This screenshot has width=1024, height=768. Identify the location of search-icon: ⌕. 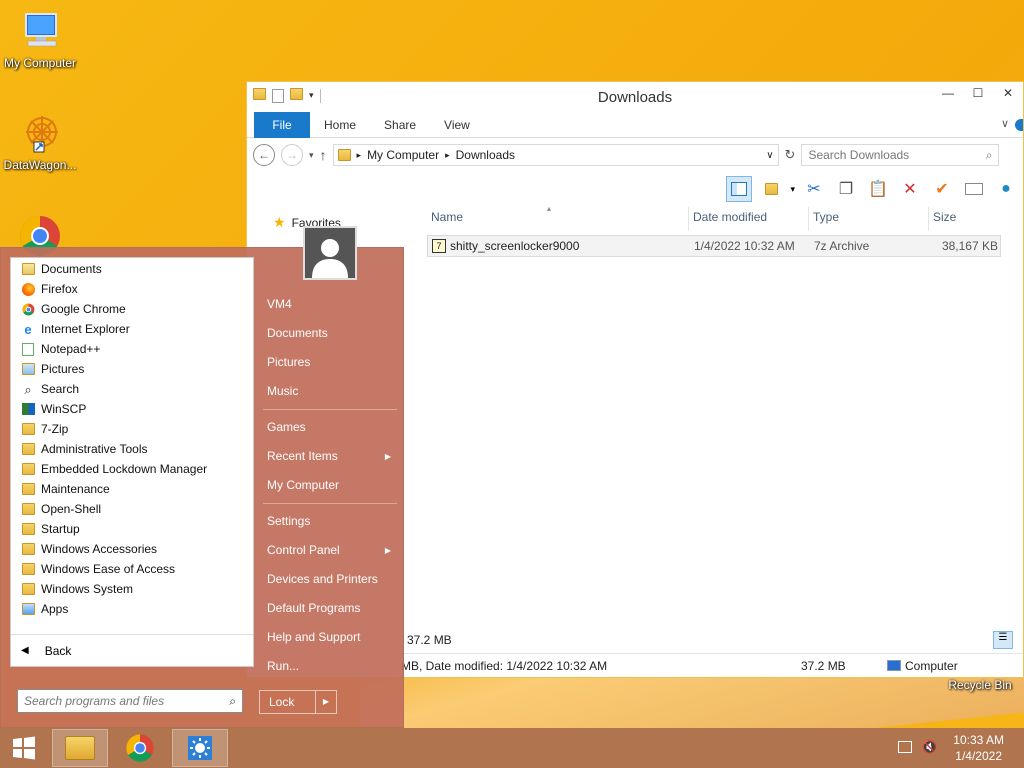
(28, 389).